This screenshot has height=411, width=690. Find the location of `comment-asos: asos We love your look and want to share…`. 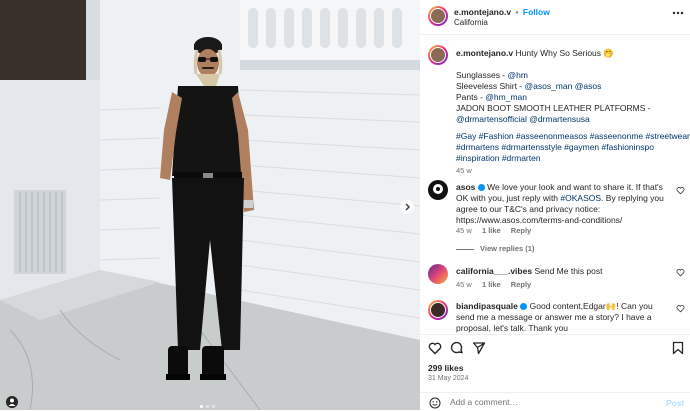

comment-asos: asos We love your look and want to share… is located at coordinates (555, 216).